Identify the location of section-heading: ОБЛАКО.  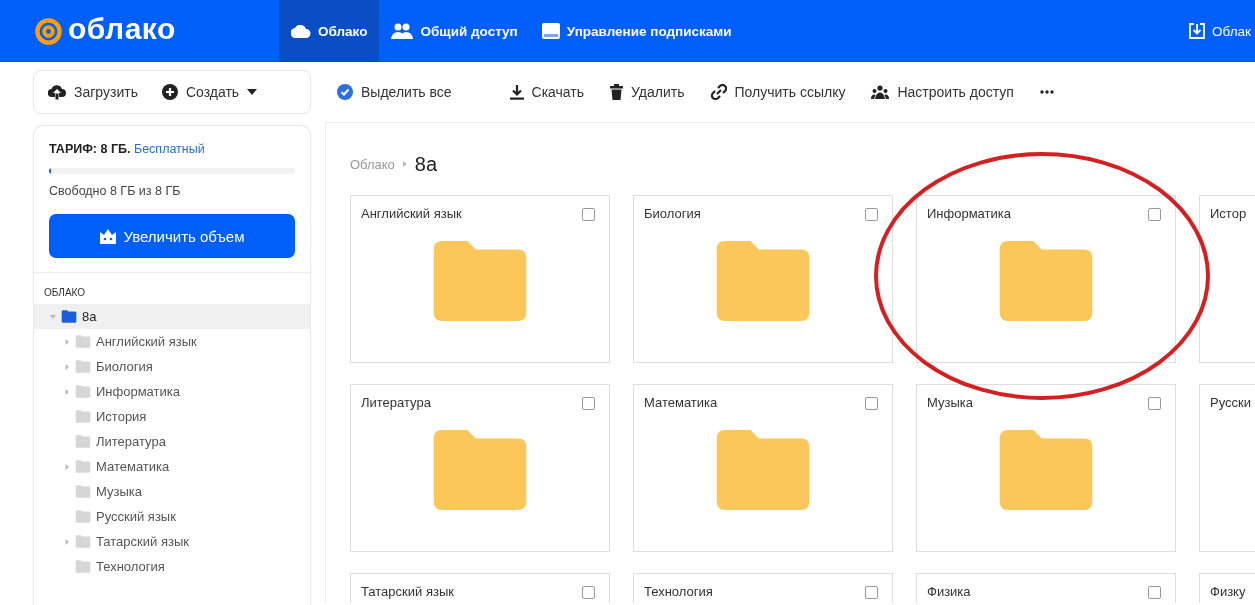
(65, 292).